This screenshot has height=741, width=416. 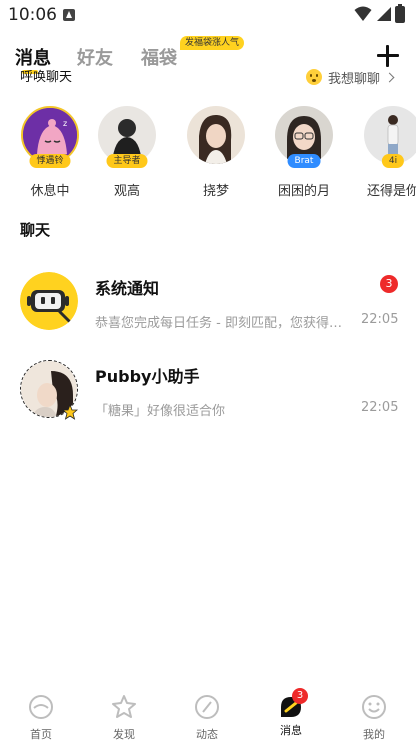 I want to click on story-tag: 主导者, so click(x=127, y=161).